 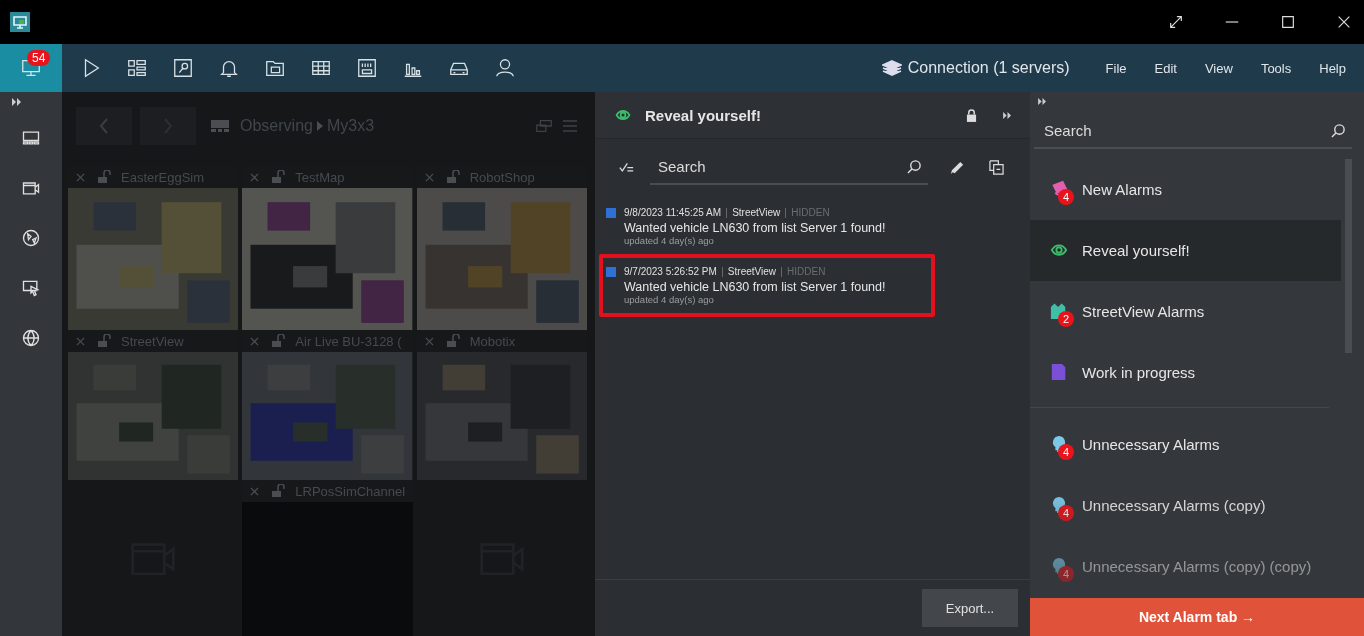 I want to click on alarm-tab: 2 StreetView Alarms, so click(x=1185, y=311).